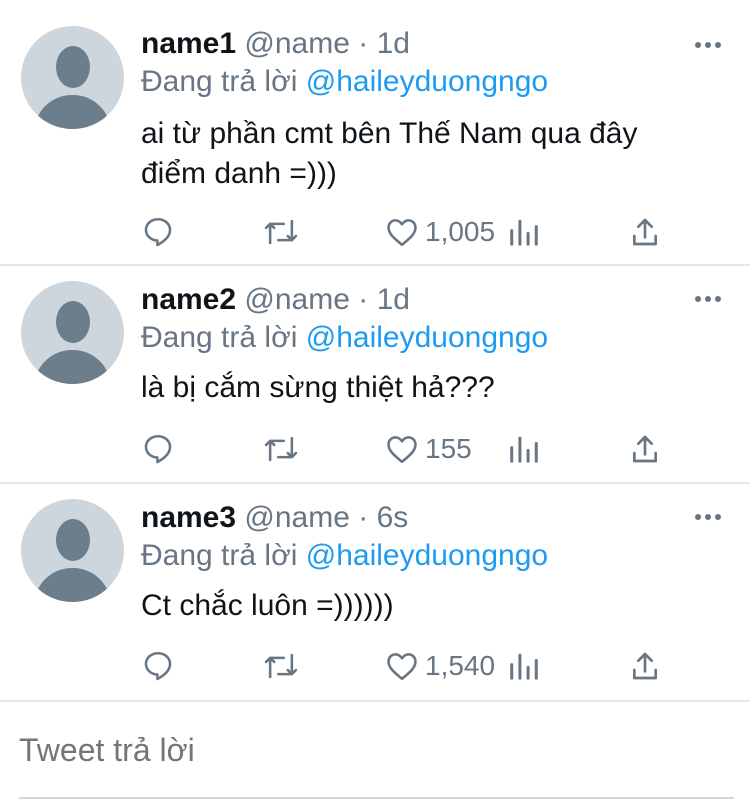  Describe the element at coordinates (460, 231) in the screenshot. I see `like-count: 1,005` at that location.